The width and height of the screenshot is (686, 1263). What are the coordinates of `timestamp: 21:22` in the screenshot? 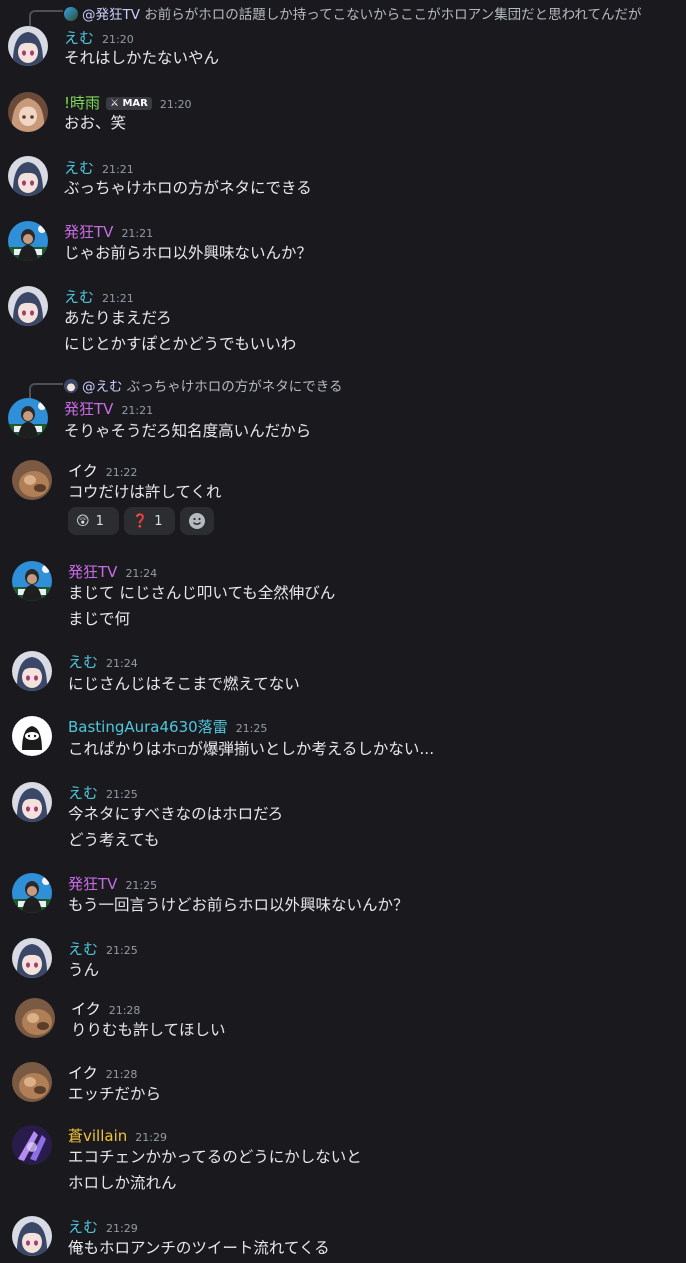 It's located at (121, 472).